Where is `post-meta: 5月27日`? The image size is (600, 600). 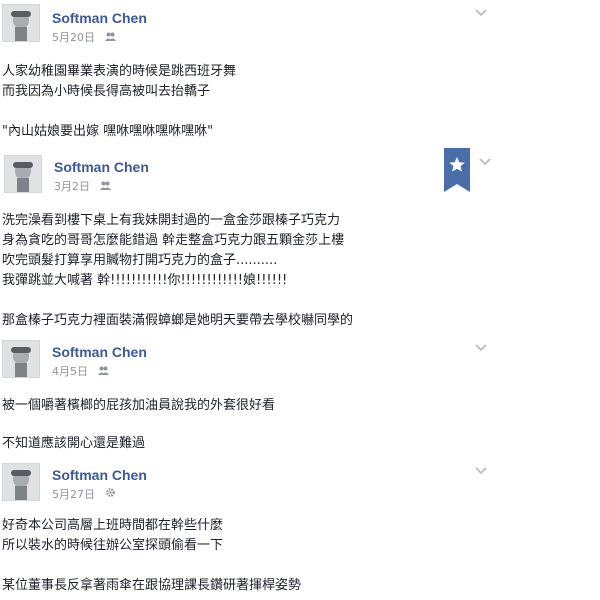
post-meta: 5月27日 is located at coordinates (84, 494).